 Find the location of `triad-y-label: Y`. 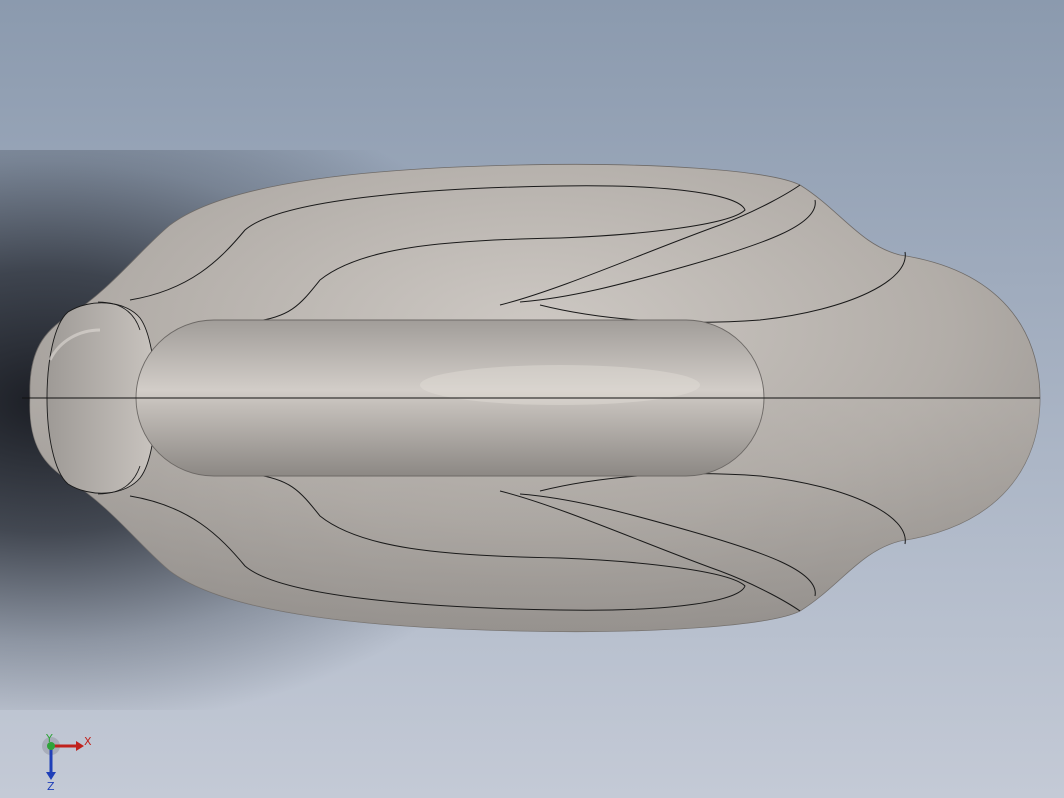

triad-y-label: Y is located at coordinates (49, 738).